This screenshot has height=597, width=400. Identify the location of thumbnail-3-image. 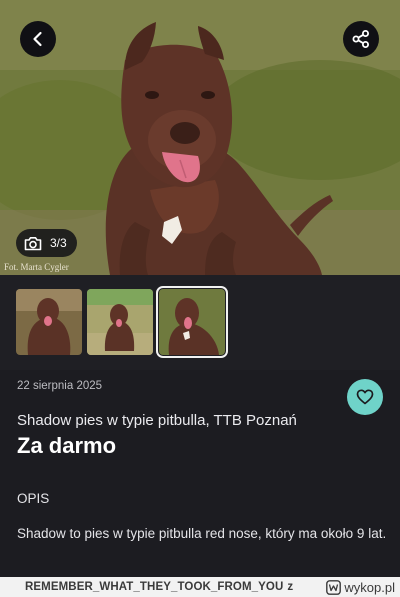
(192, 322).